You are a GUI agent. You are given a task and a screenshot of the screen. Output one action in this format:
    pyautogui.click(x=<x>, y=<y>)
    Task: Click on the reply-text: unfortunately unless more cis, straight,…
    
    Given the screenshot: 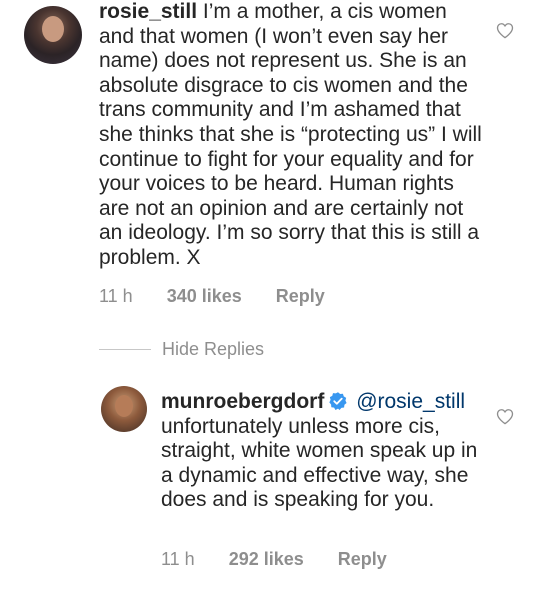 What is the action you would take?
    pyautogui.click(x=319, y=463)
    